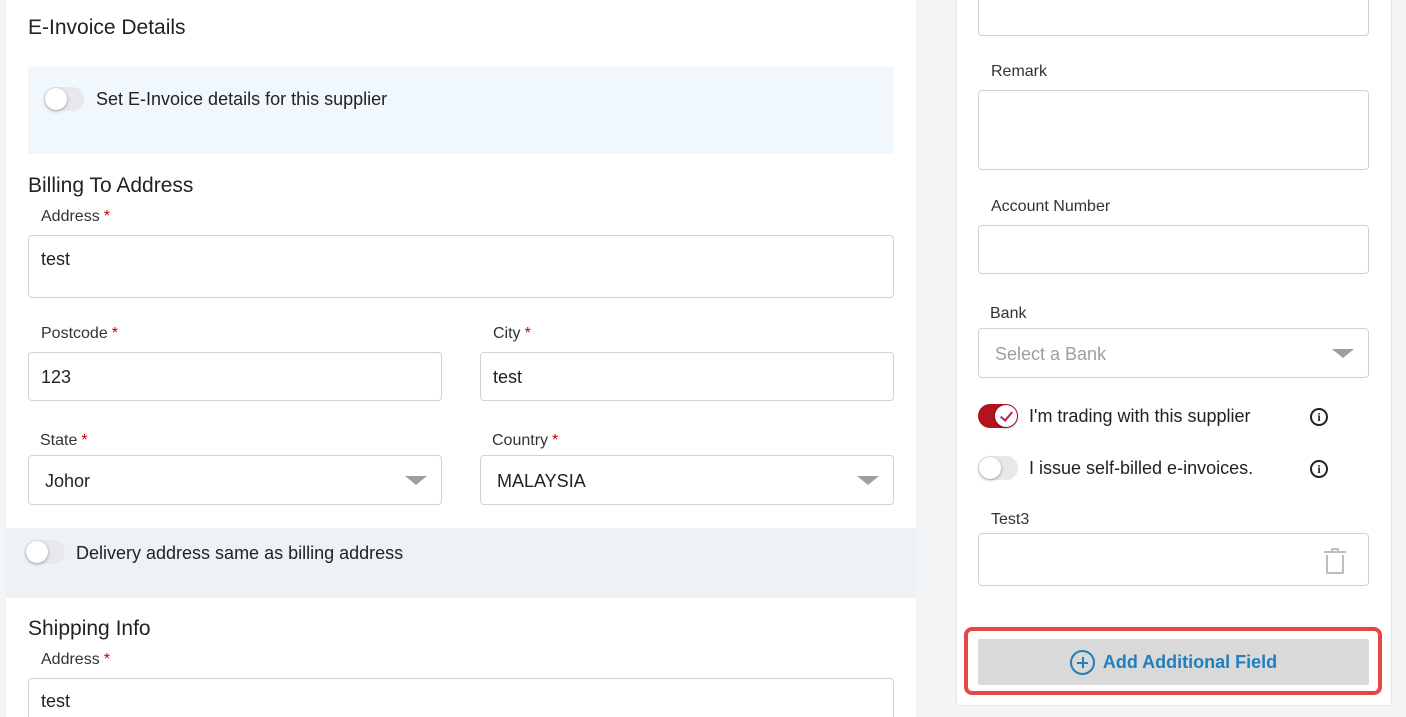 The width and height of the screenshot is (1406, 717). Describe the element at coordinates (525, 440) in the screenshot. I see `country-label: Country *` at that location.